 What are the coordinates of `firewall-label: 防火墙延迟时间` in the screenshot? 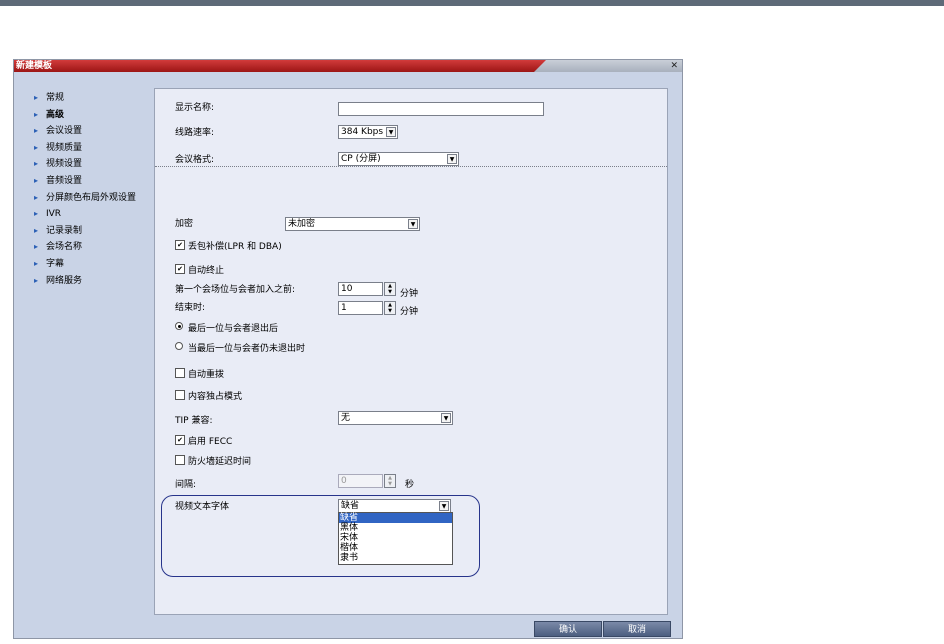 It's located at (220, 462).